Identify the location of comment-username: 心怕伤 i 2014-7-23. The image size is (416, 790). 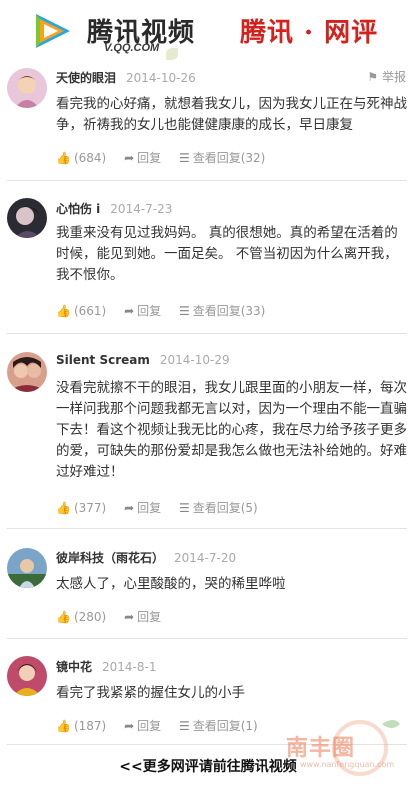
(114, 208).